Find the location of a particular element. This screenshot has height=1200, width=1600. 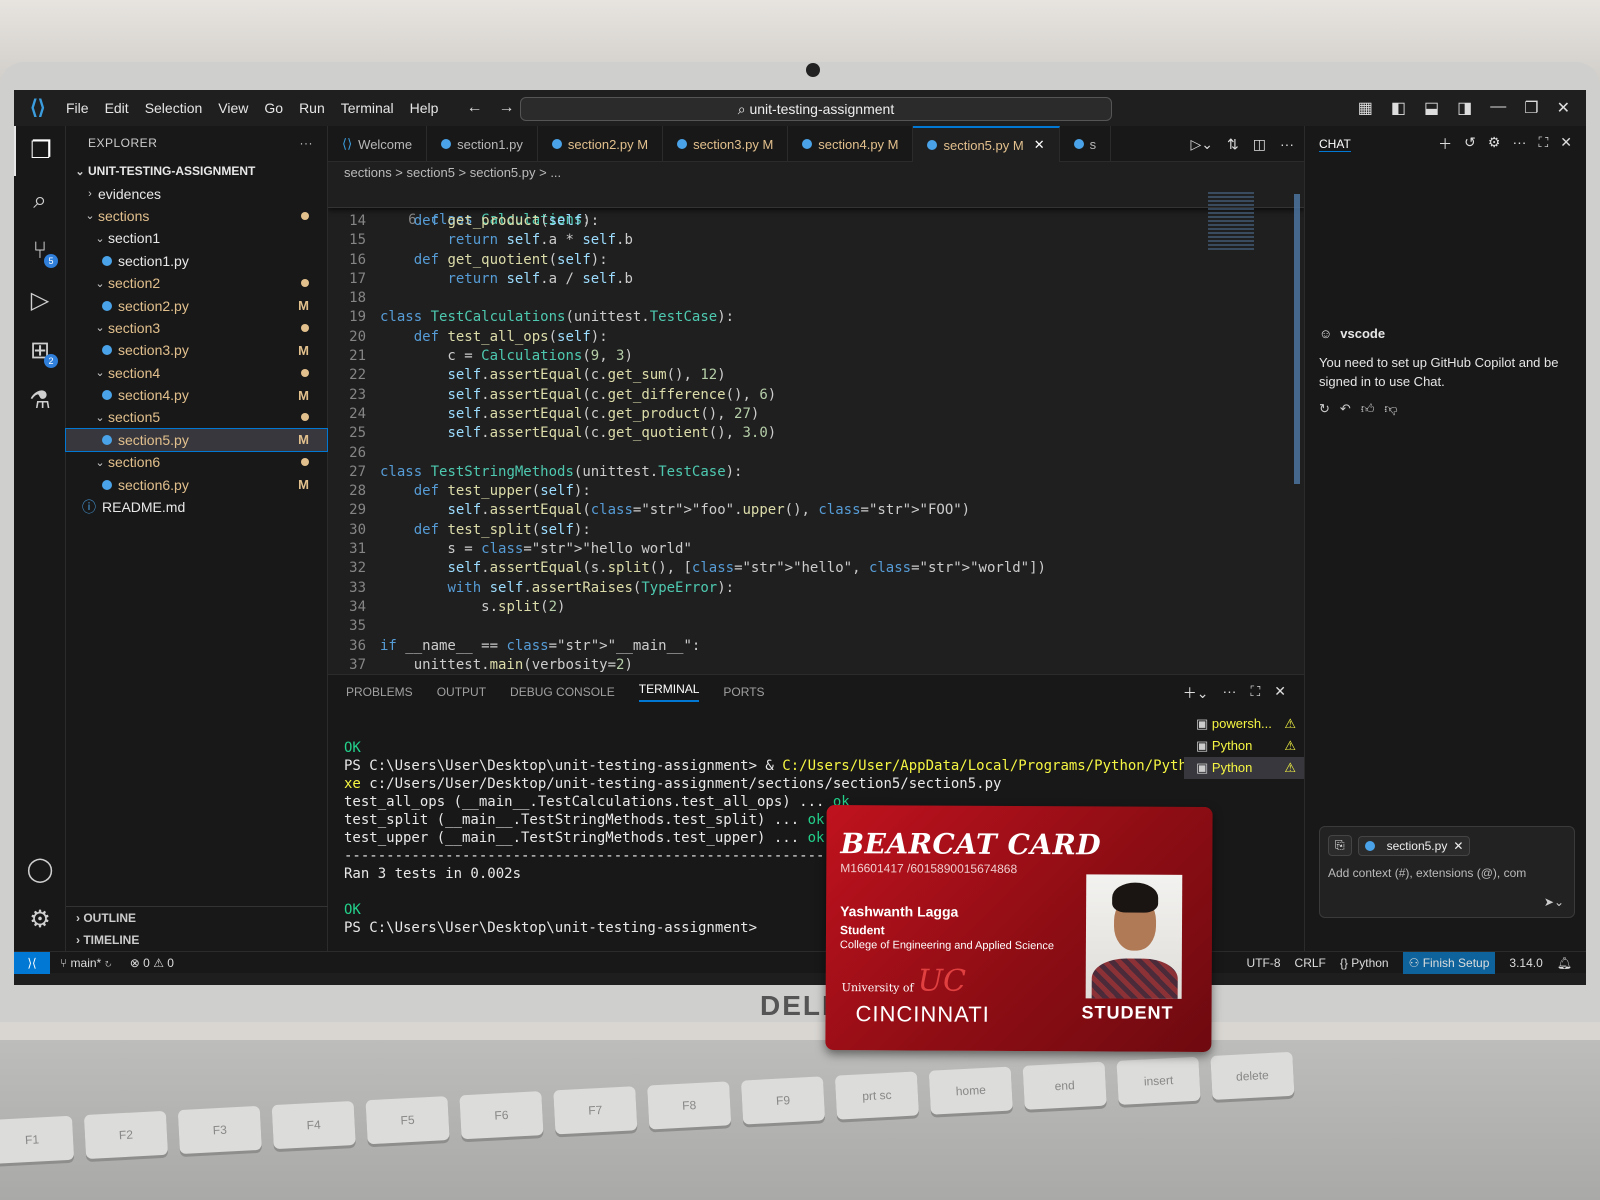

code-line: 37 unittest.main(verbosity=2) is located at coordinates (816, 665).